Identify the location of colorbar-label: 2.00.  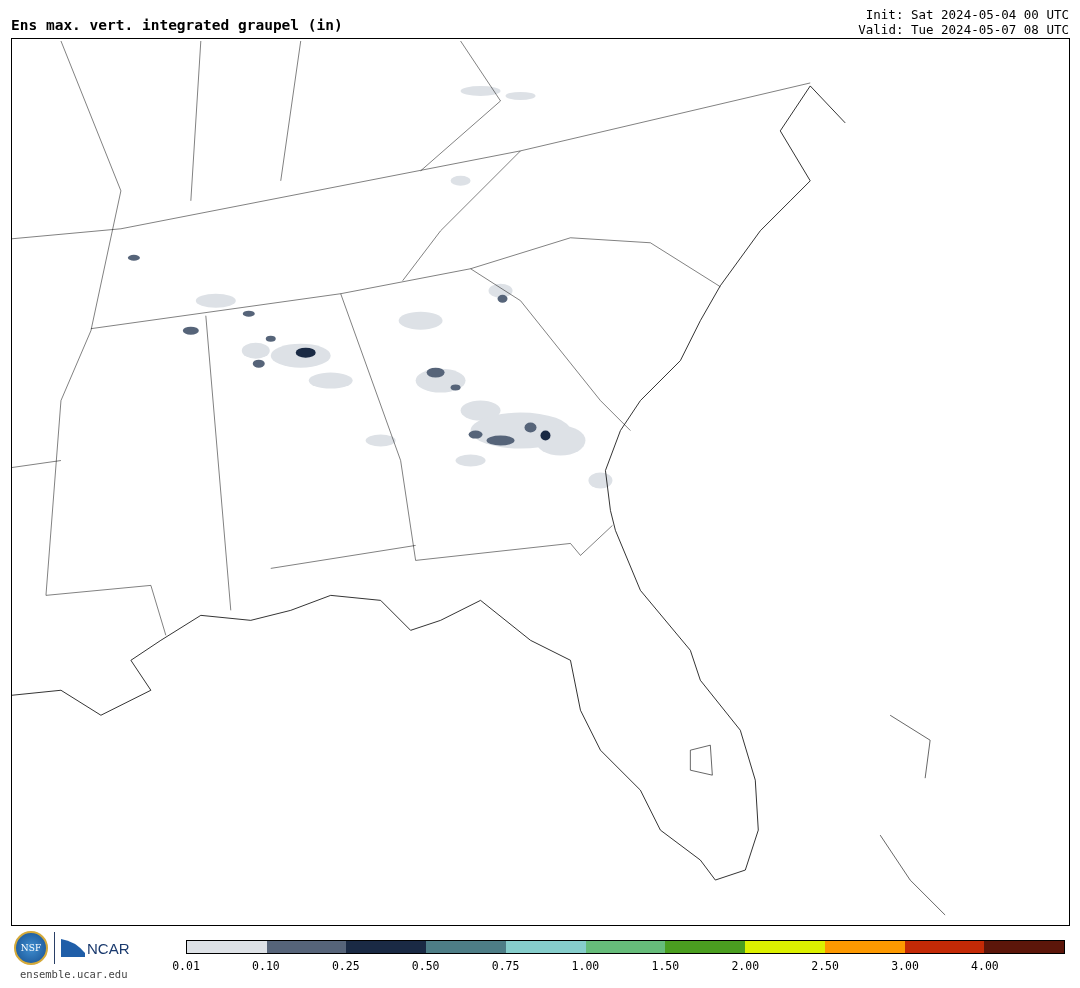
(745, 966).